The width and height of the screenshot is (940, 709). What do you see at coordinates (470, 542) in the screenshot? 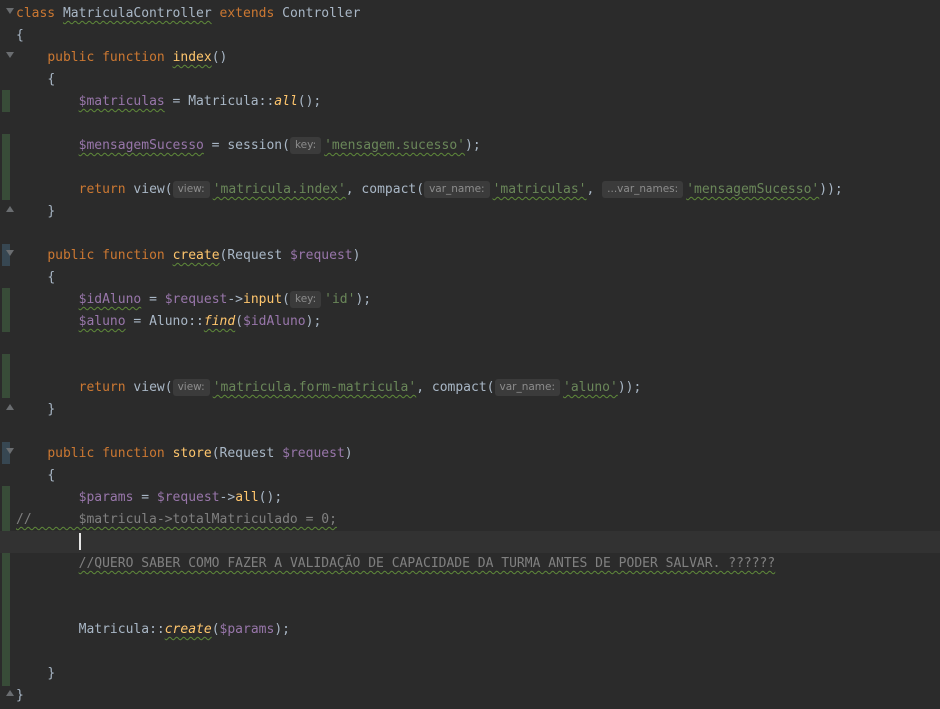
I see `current-line` at bounding box center [470, 542].